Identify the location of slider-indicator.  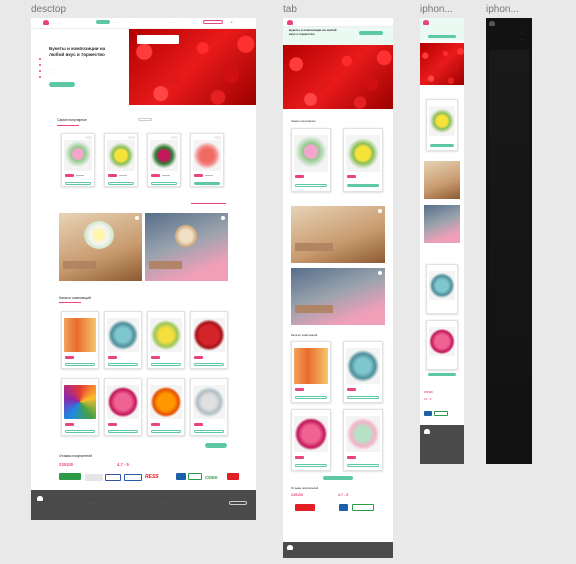
(208, 203).